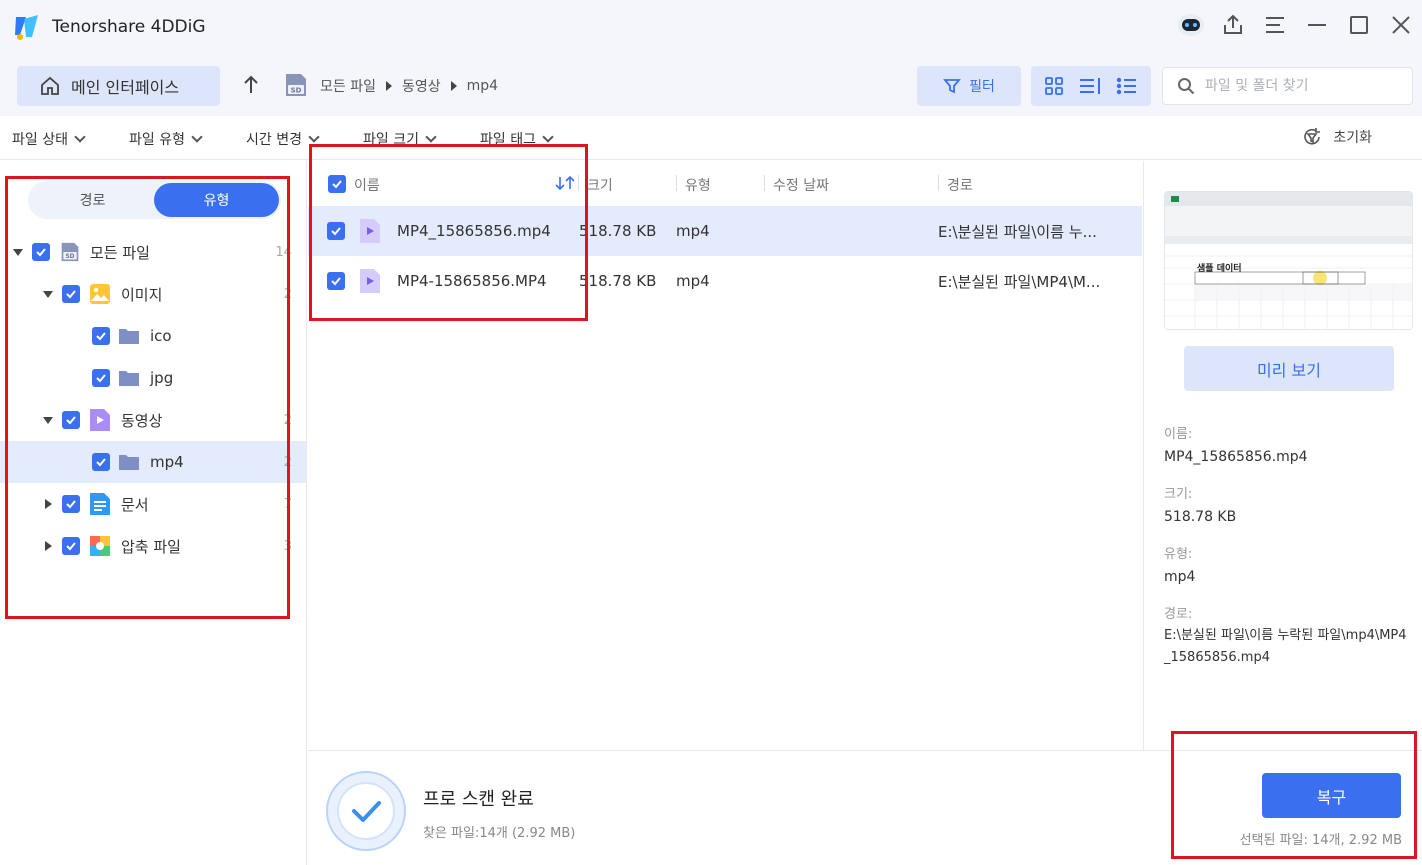  What do you see at coordinates (69, 257) in the screenshot?
I see `svg-text: SD` at bounding box center [69, 257].